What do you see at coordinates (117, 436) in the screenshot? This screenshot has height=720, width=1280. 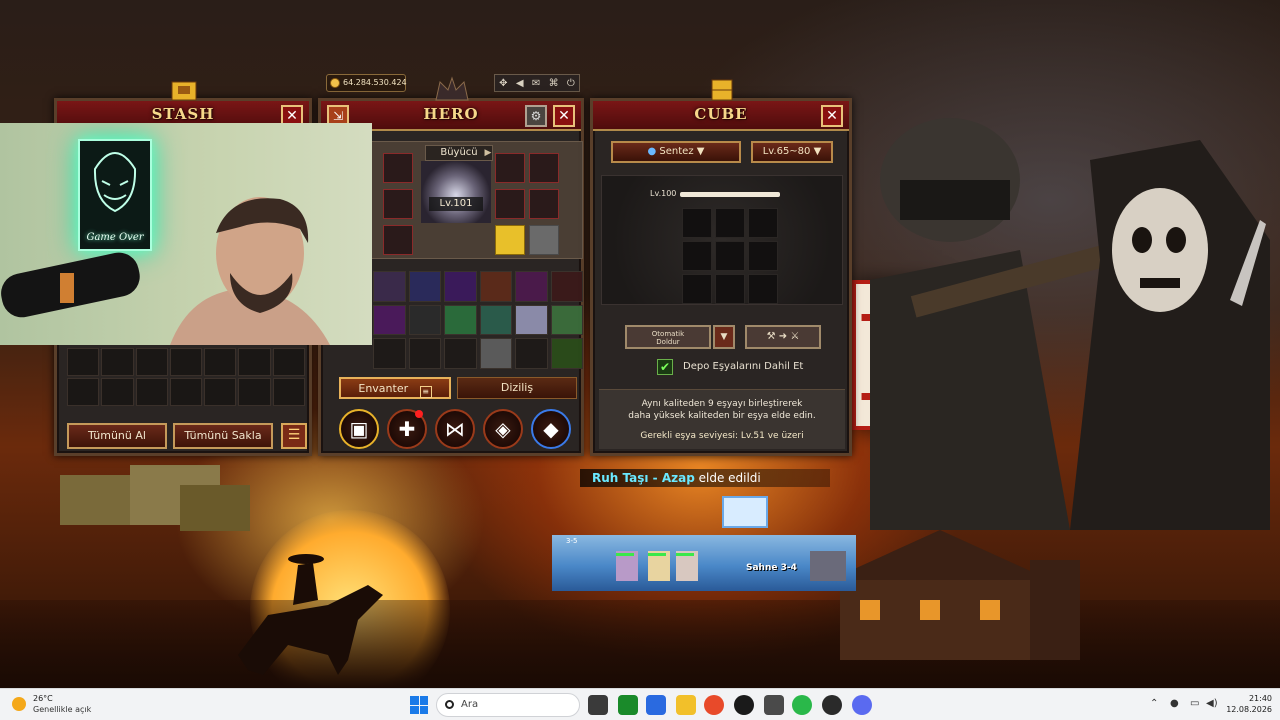 I see `take-all-button: Tümünü Al` at bounding box center [117, 436].